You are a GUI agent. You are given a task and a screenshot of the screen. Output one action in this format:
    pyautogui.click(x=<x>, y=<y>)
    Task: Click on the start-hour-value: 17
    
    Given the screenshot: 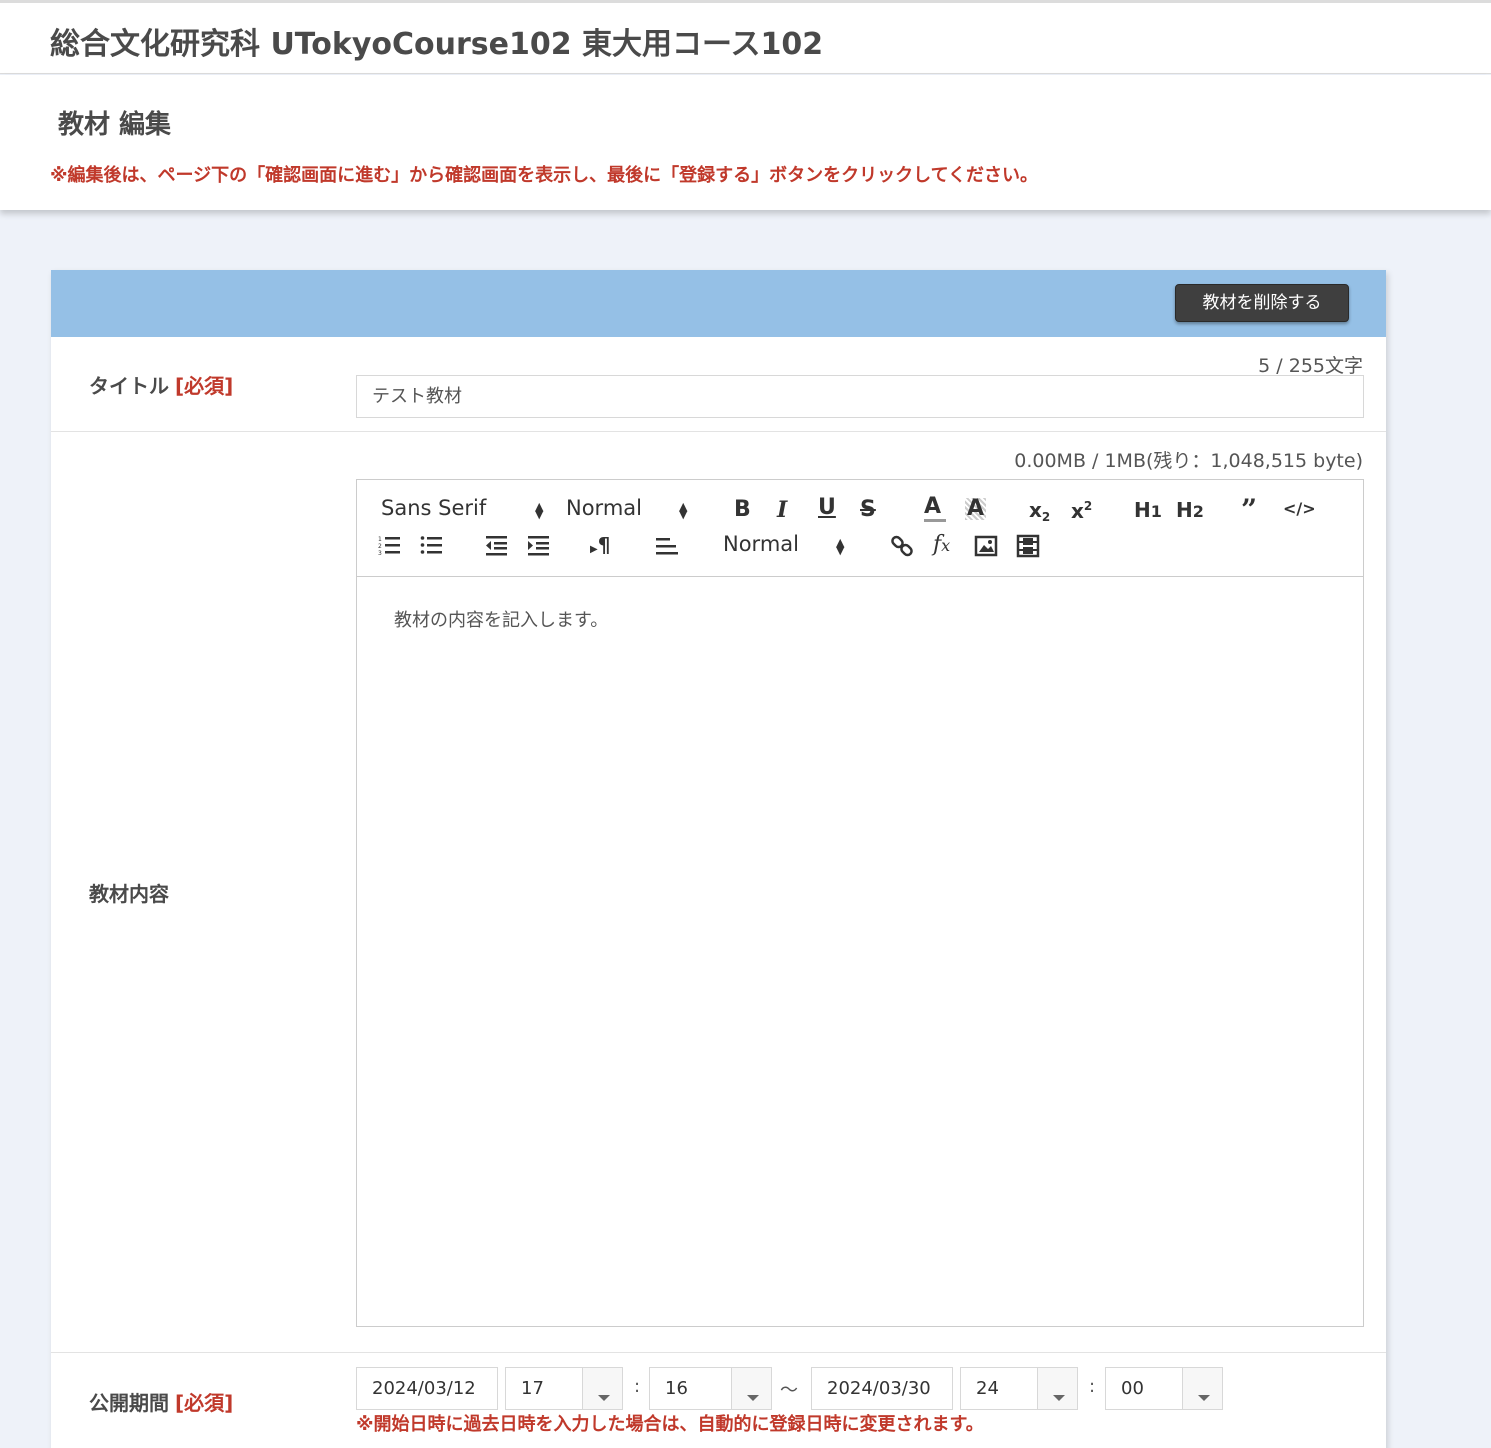 What is the action you would take?
    pyautogui.click(x=532, y=1388)
    